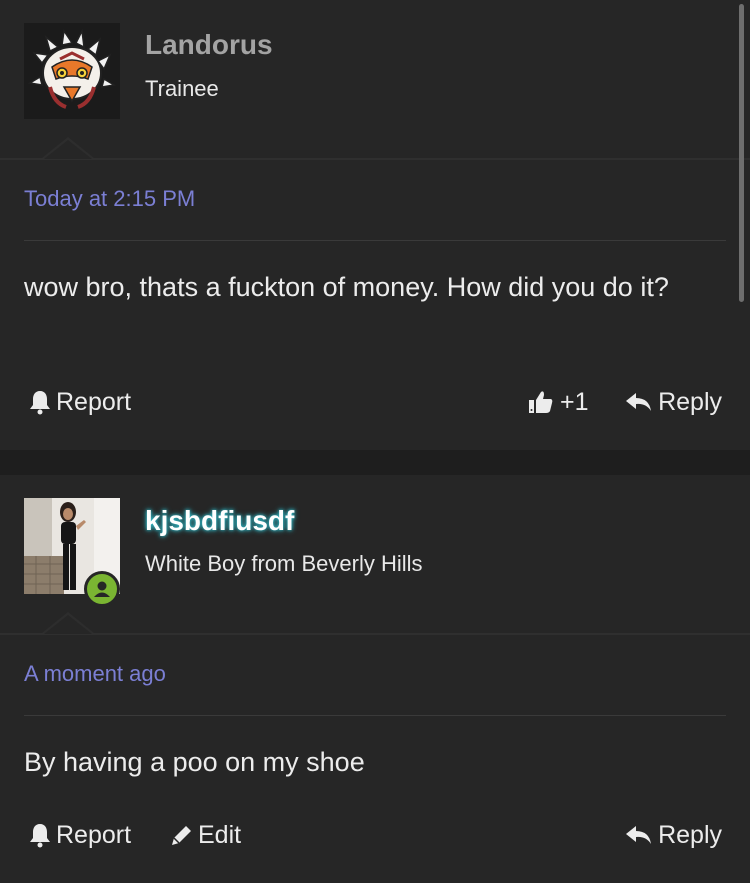 Image resolution: width=750 pixels, height=883 pixels. What do you see at coordinates (181, 835) in the screenshot?
I see `pencil-icon` at bounding box center [181, 835].